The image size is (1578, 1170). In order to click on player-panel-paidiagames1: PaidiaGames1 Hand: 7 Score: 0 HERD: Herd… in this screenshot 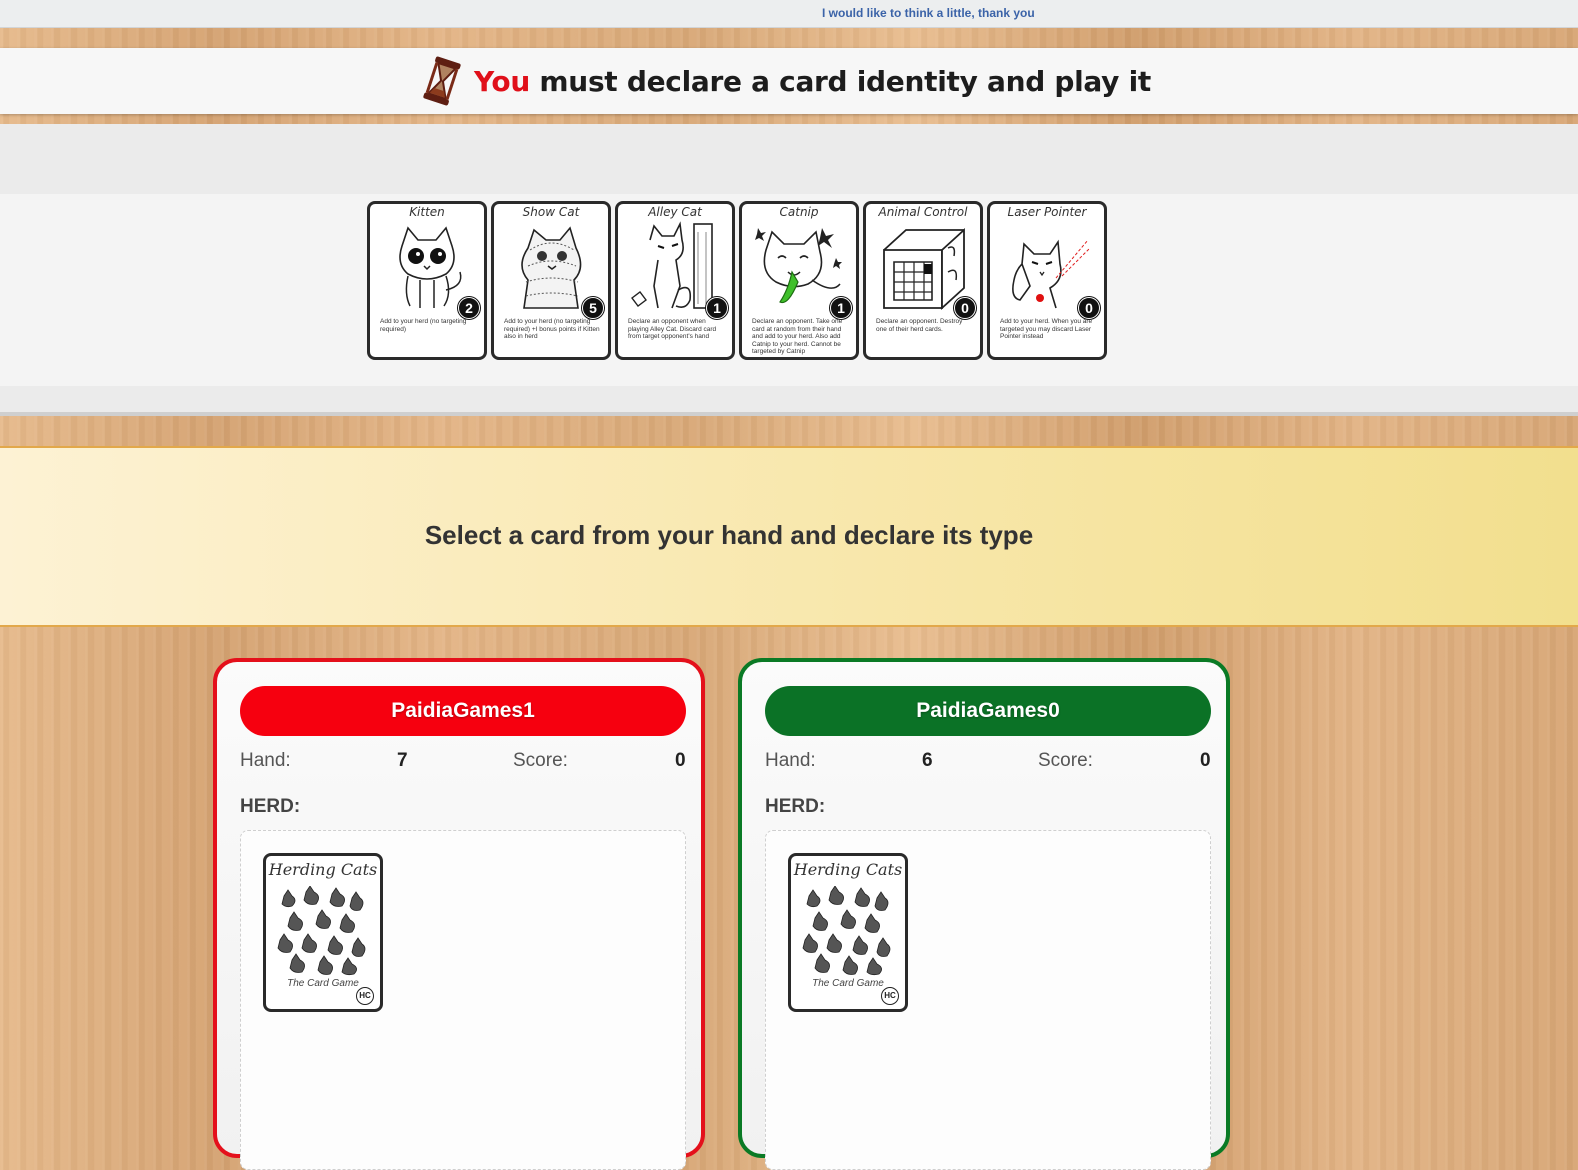, I will do `click(459, 914)`.